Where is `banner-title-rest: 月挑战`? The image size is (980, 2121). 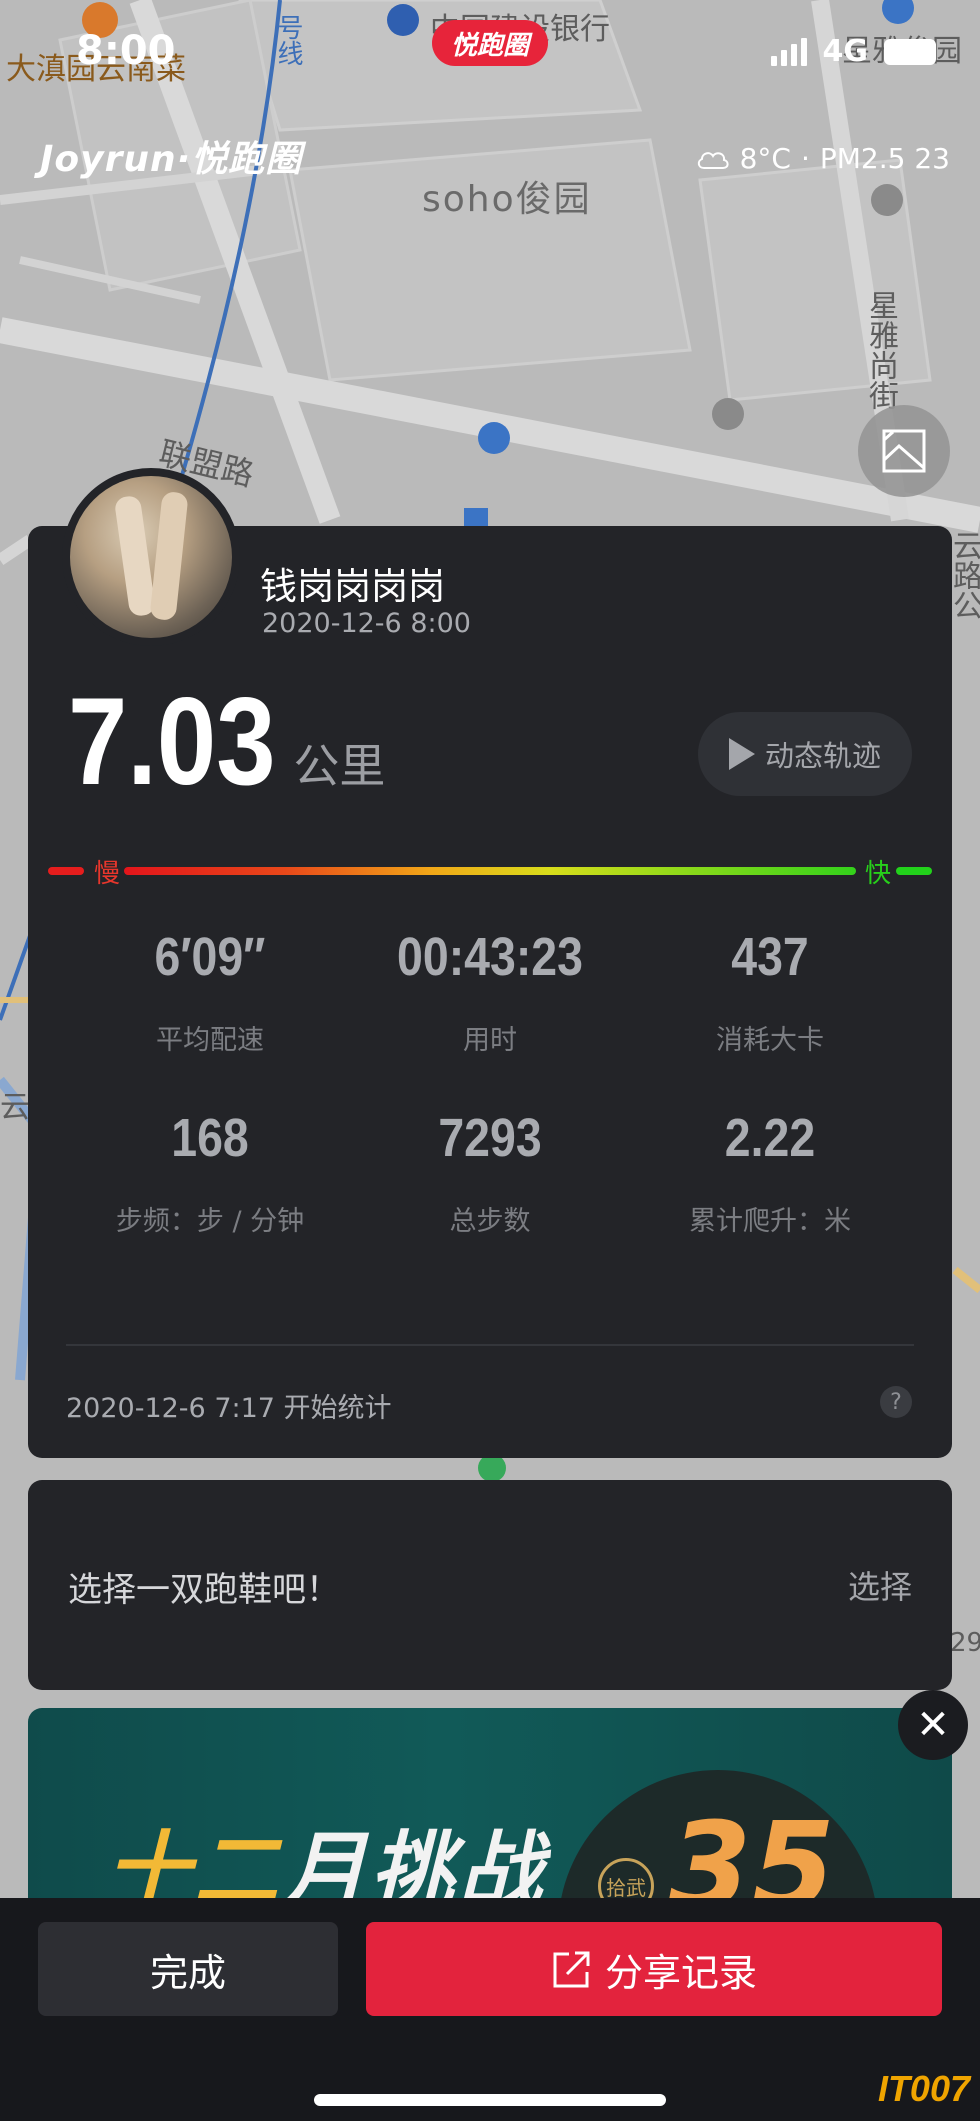
banner-title-rest: 月挑战 is located at coordinates (414, 1860).